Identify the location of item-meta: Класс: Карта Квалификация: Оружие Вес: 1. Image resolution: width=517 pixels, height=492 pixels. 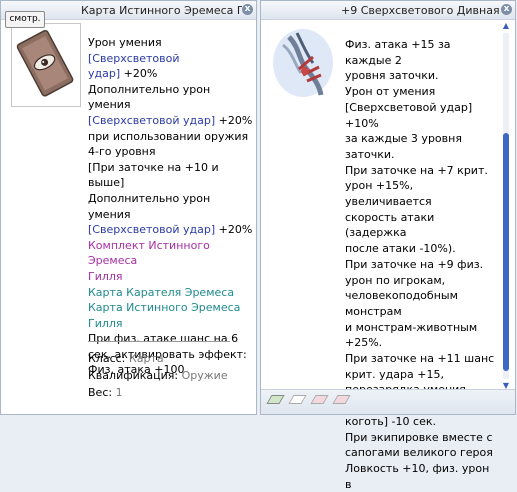
(158, 375).